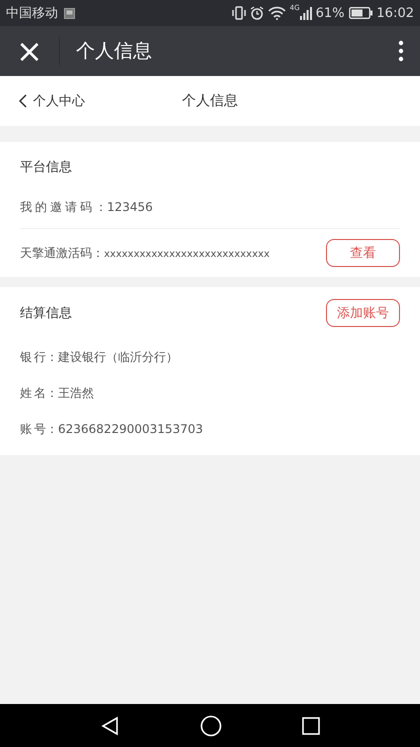  I want to click on activation-code: 天擎通激活码：xxxxxxxxxxxxxxxxxxxxxxxxxxxx, so click(145, 253).